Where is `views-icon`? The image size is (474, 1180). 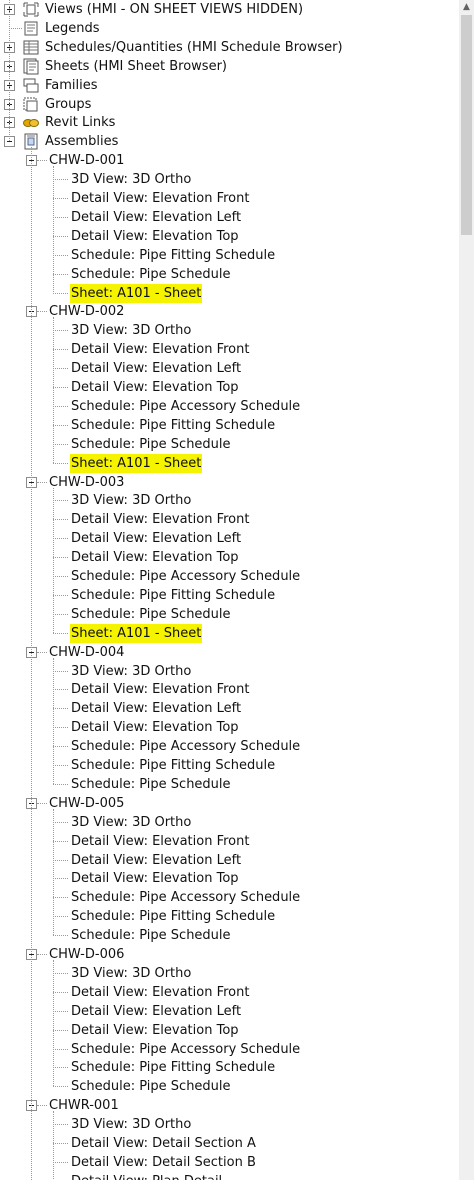
views-icon is located at coordinates (31, 9).